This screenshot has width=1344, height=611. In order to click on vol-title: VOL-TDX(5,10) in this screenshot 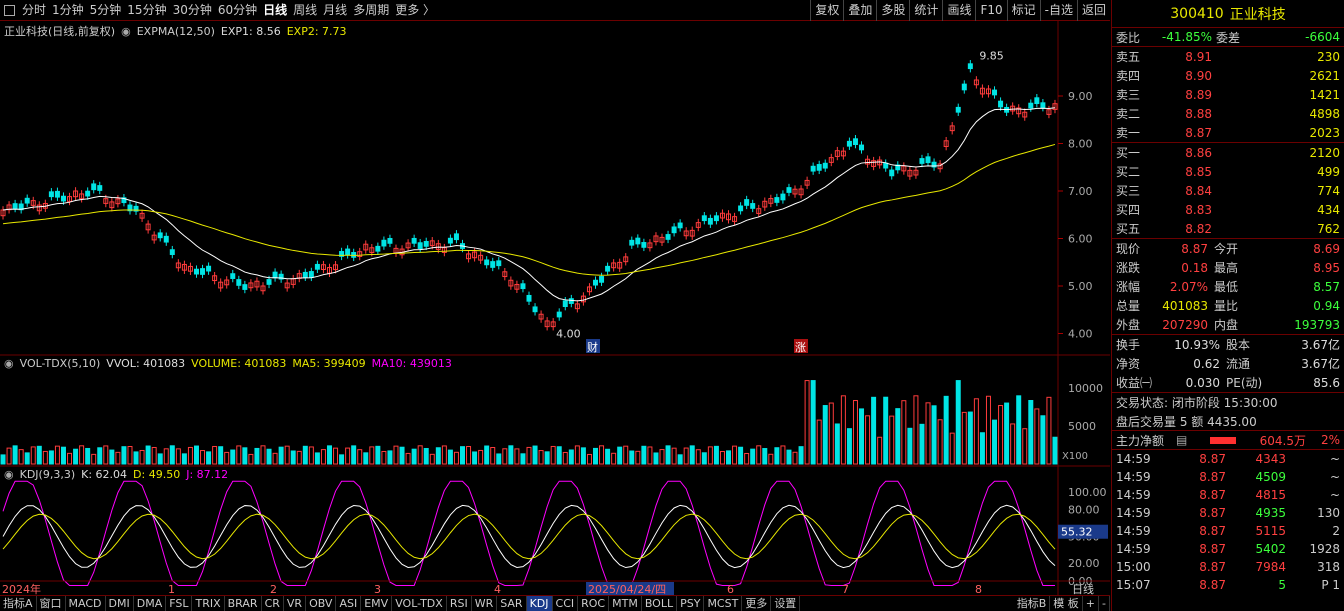, I will do `click(60, 363)`.